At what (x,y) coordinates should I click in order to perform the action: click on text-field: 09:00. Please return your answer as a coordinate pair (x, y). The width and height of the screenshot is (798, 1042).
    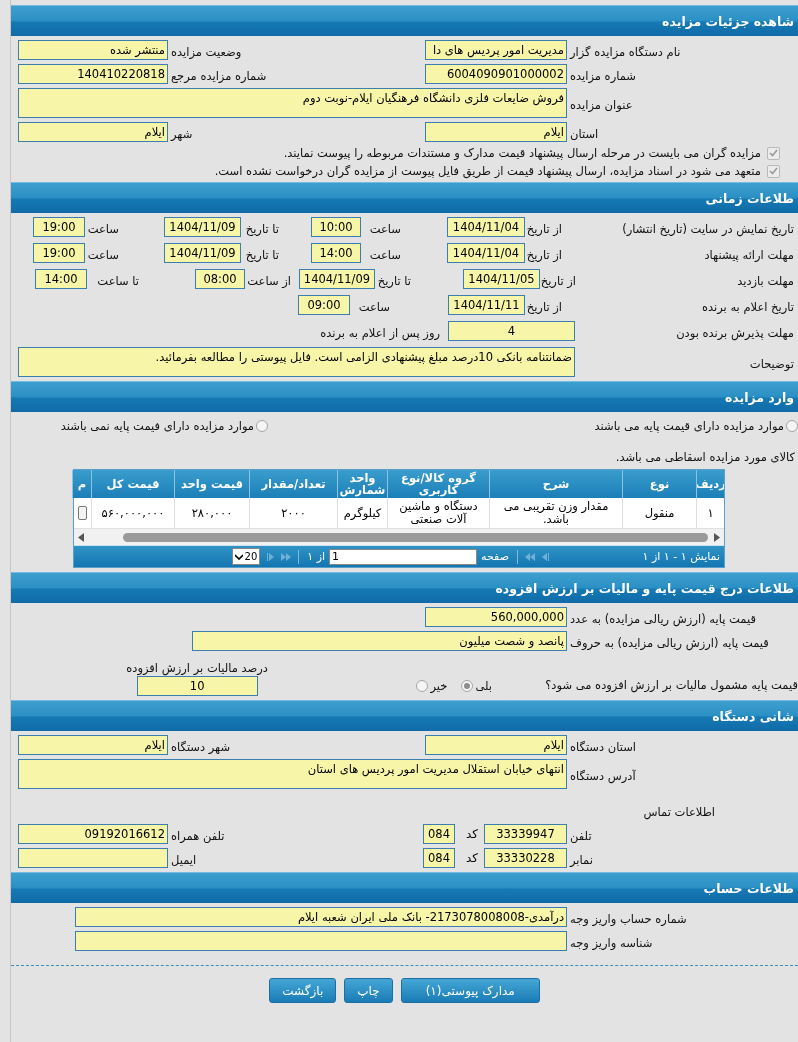
    Looking at the image, I should click on (324, 305).